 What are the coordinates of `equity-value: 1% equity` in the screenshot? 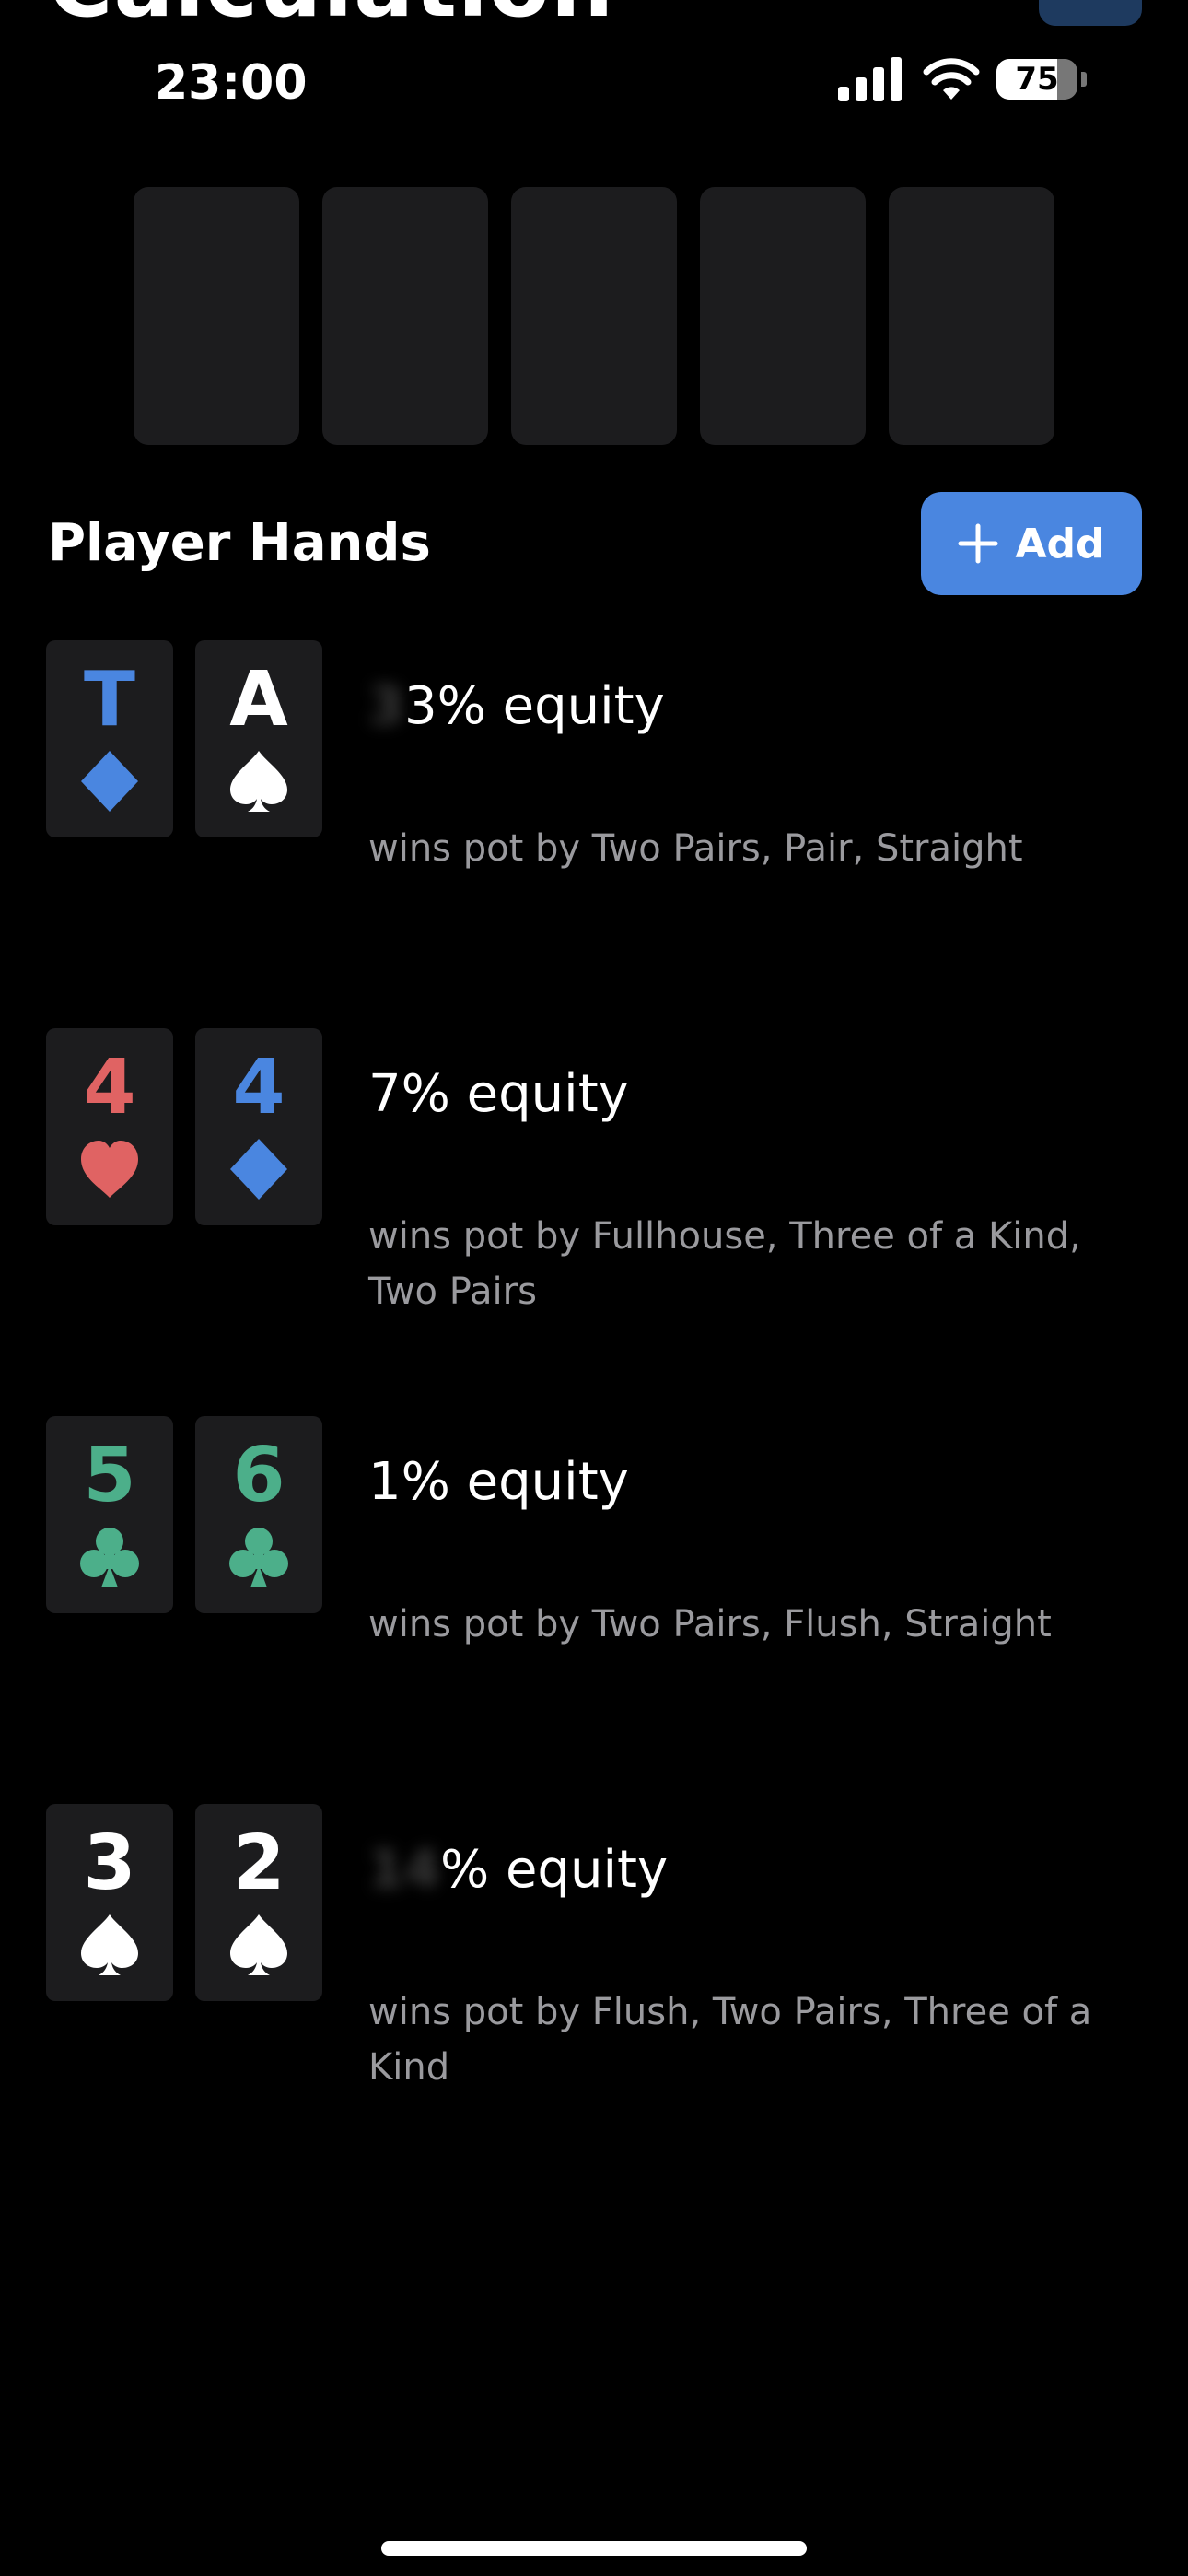 It's located at (499, 1482).